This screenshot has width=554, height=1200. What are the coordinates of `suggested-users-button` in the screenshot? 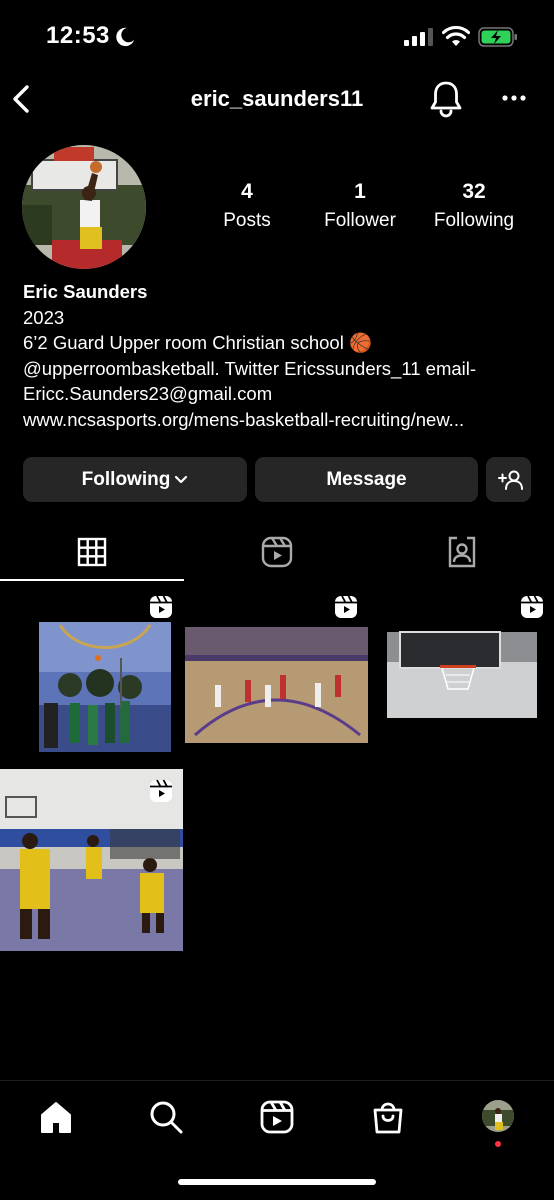 It's located at (508, 479).